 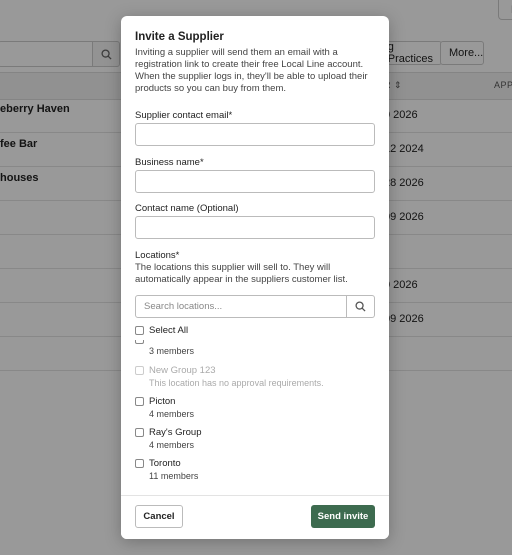 I want to click on modal-footer: Cancel Send invite, so click(x=255, y=517).